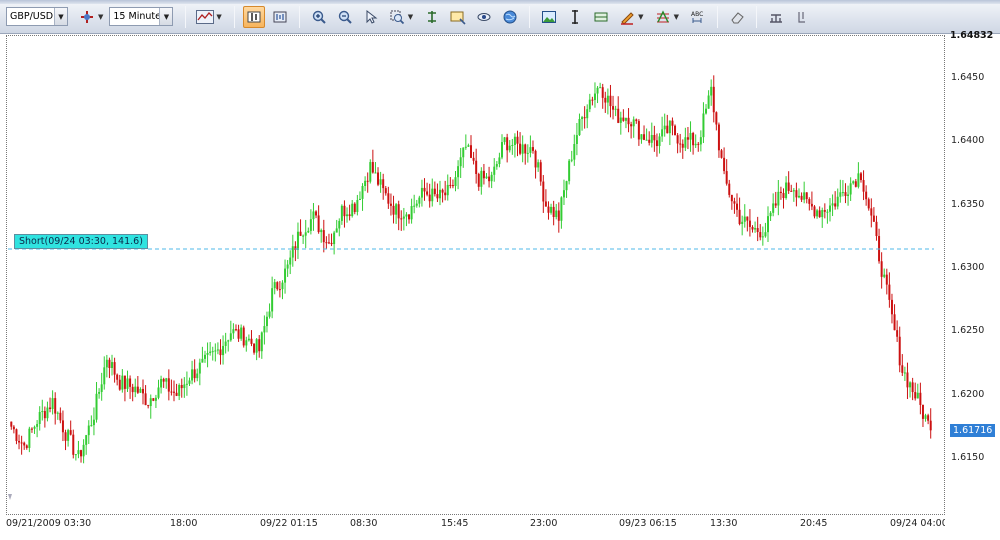 This screenshot has height=540, width=1000. What do you see at coordinates (972, 35) in the screenshot?
I see `price-axis-top-value: 1.64832` at bounding box center [972, 35].